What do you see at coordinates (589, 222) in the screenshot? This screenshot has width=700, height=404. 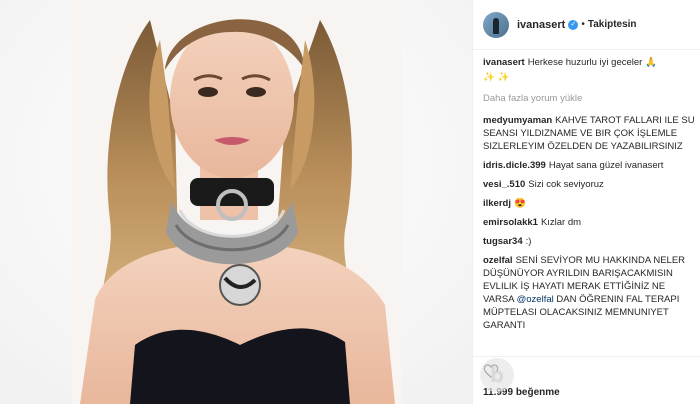 I see `comment-item: emirsolakk1 Kızlar dm` at bounding box center [589, 222].